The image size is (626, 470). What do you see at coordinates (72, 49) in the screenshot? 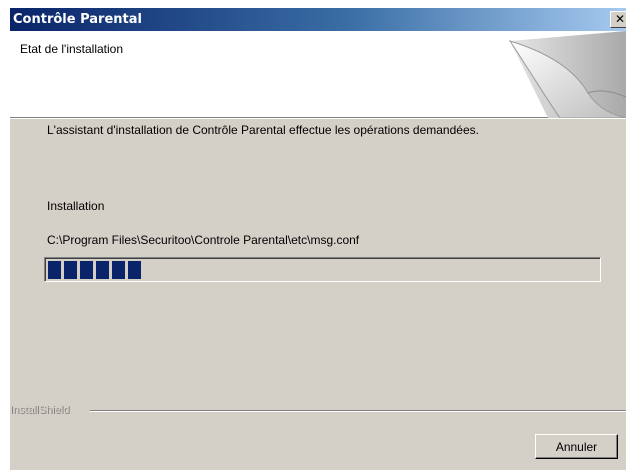
I see `header-title: Etat de l'installation` at bounding box center [72, 49].